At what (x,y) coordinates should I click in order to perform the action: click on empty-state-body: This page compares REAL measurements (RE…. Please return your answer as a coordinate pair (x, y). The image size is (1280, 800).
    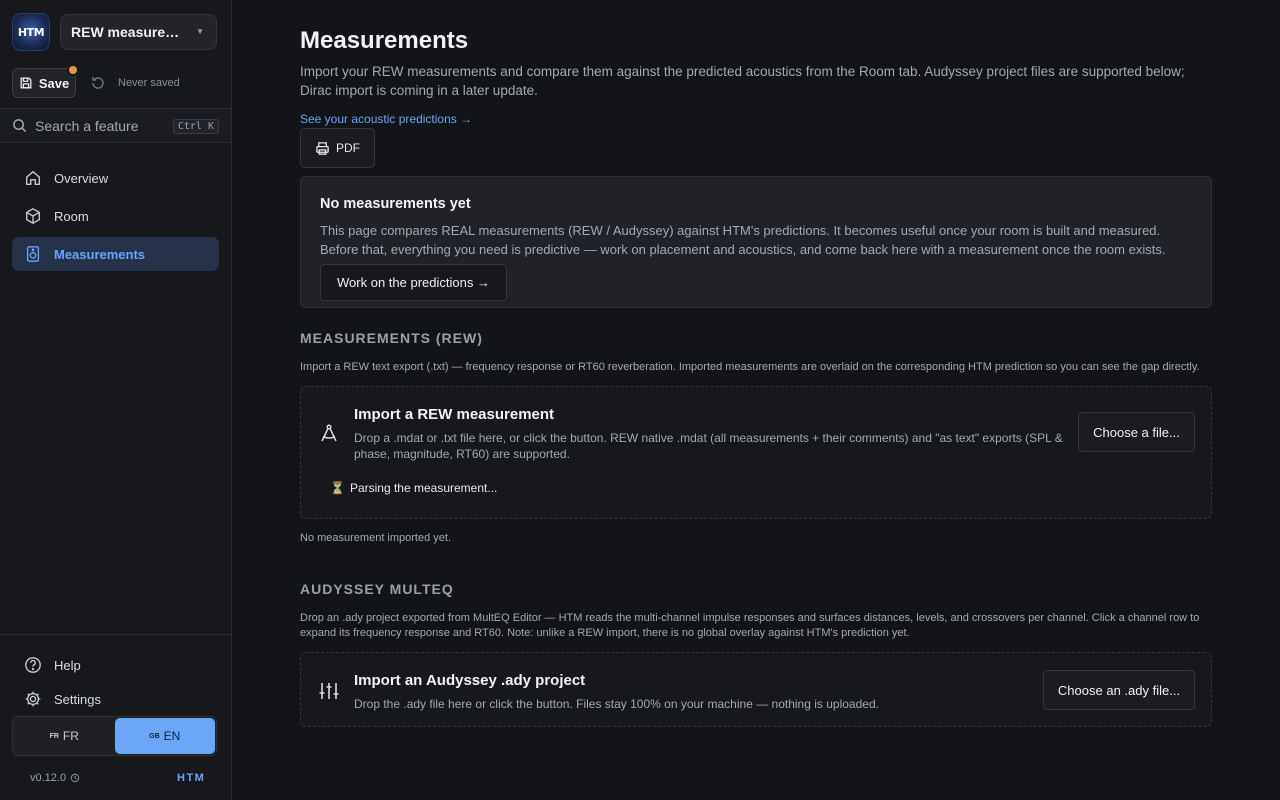
    Looking at the image, I should click on (743, 240).